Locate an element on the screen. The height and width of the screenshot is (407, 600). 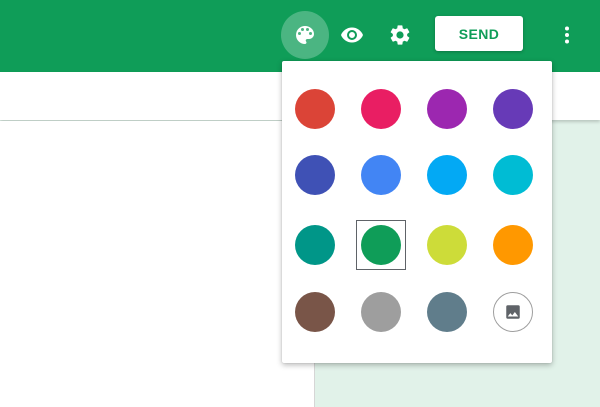
eye-icon is located at coordinates (352, 35).